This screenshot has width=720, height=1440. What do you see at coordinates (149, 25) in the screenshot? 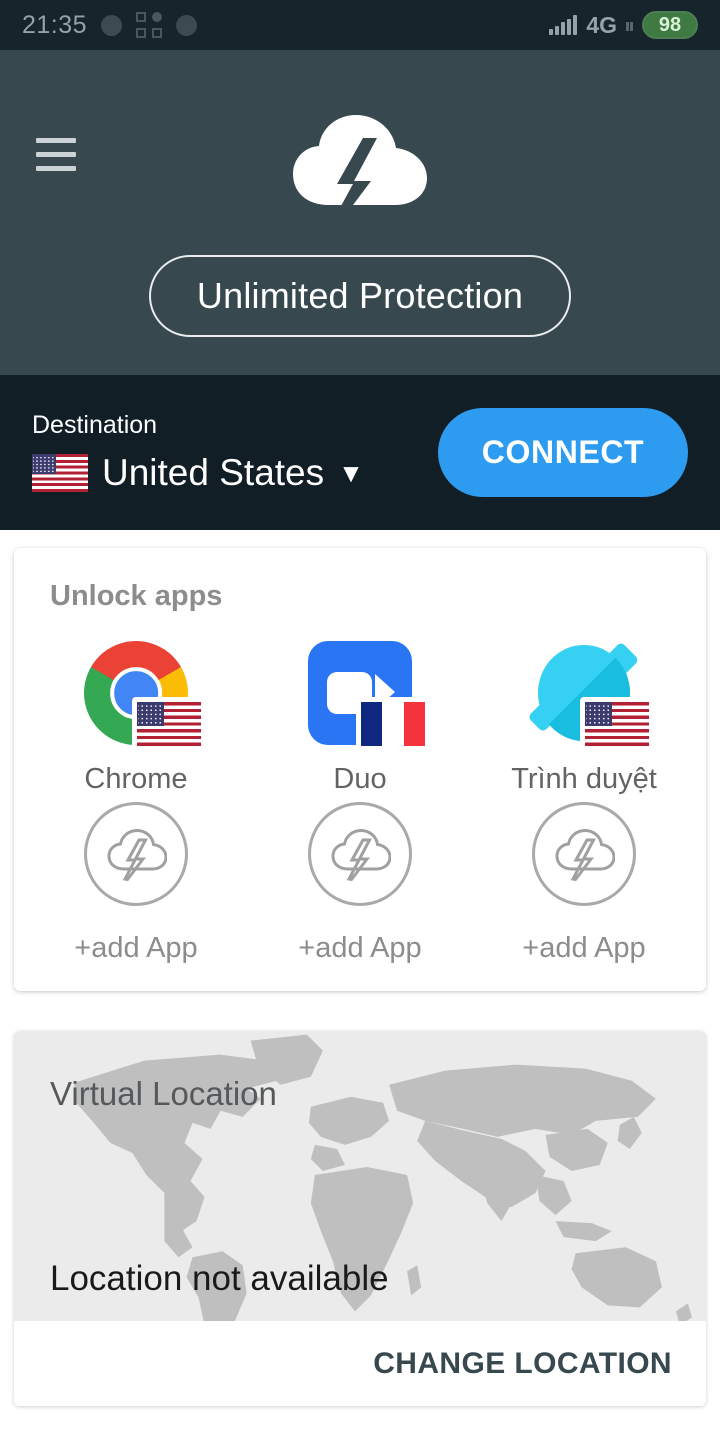
I see `apps-grid-icon` at bounding box center [149, 25].